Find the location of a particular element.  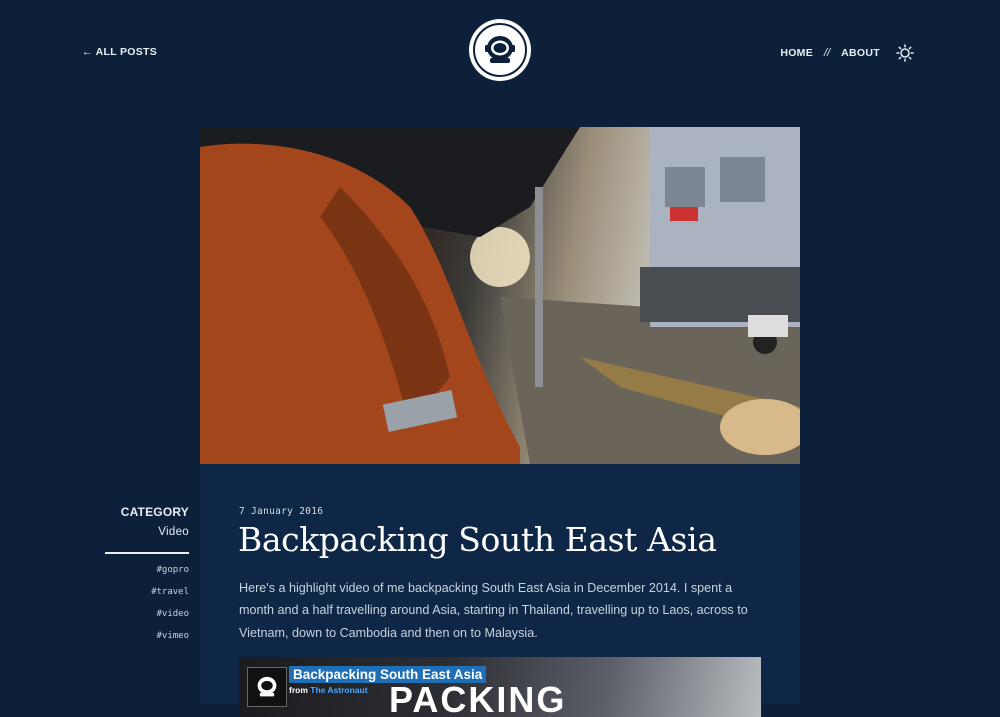

tag-link: #video is located at coordinates (147, 614).